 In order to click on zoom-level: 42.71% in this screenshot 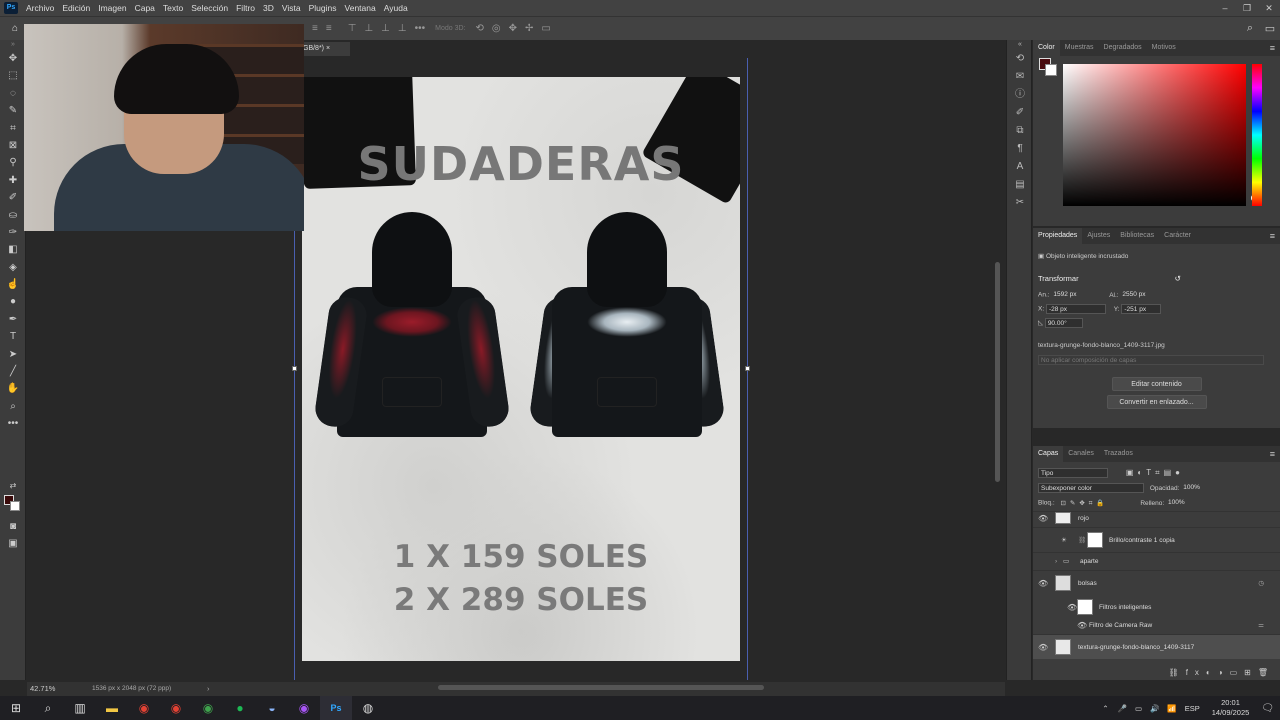, I will do `click(42, 689)`.